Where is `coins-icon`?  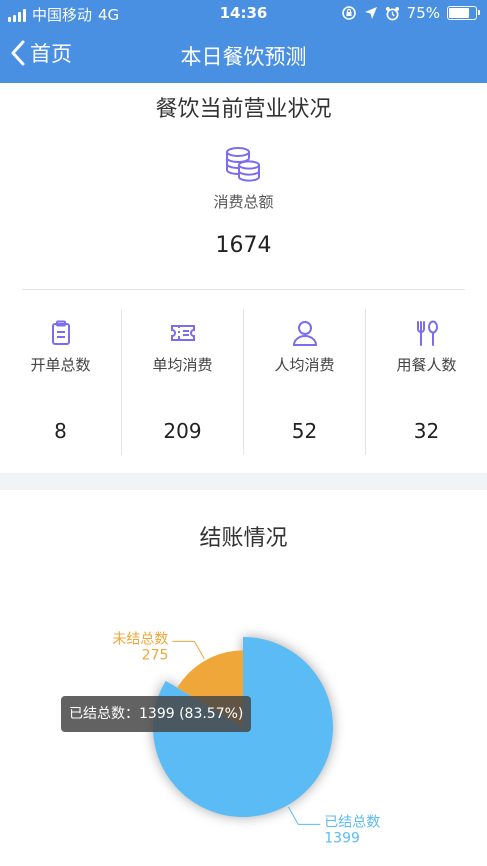 coins-icon is located at coordinates (243, 164).